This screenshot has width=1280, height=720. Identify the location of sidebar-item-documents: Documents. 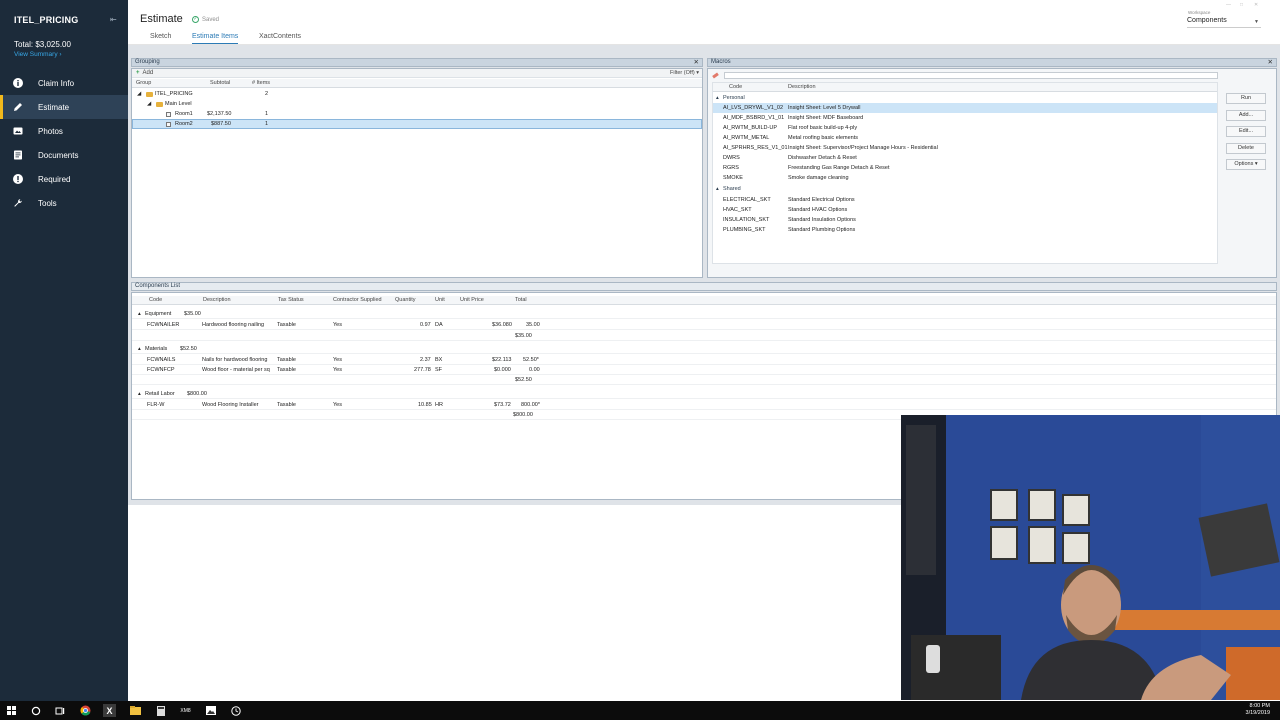
(64, 155).